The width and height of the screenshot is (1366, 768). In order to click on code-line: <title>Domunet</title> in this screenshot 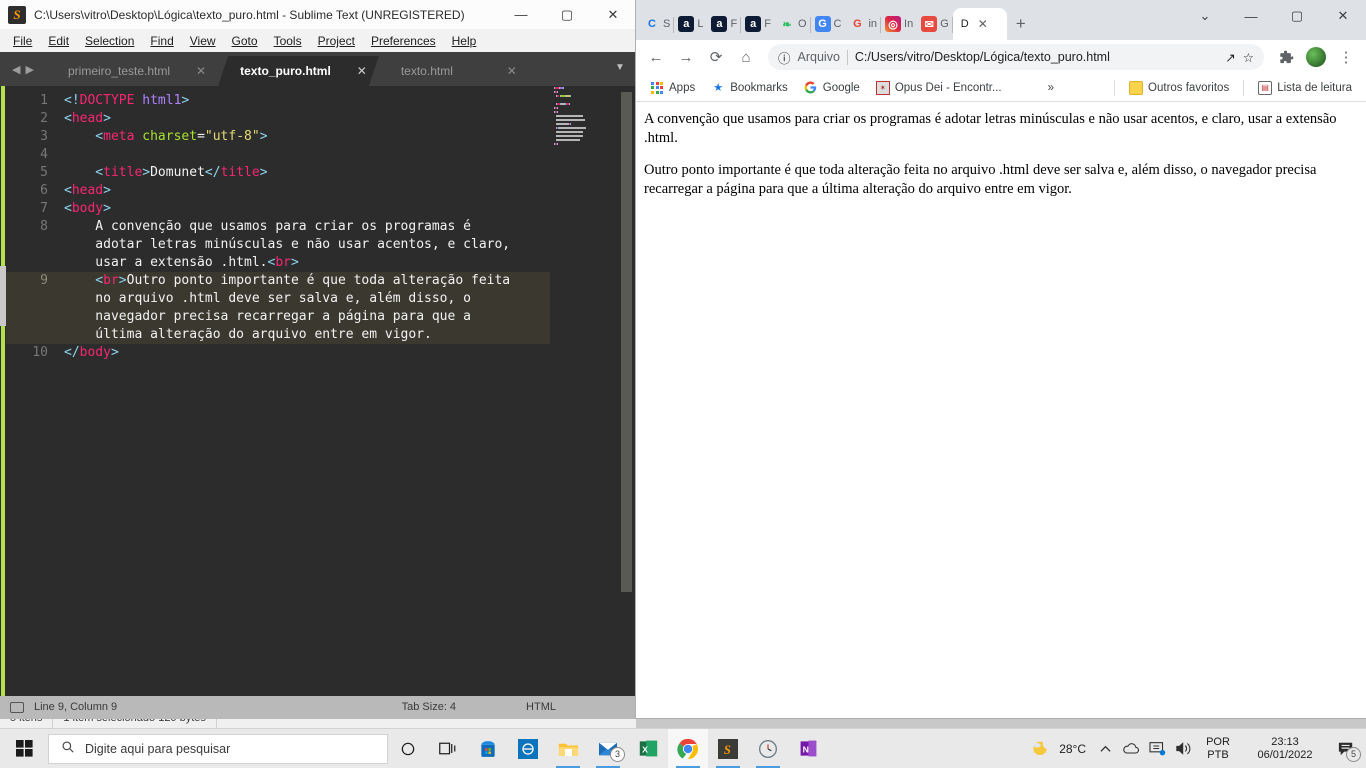, I will do `click(304, 173)`.